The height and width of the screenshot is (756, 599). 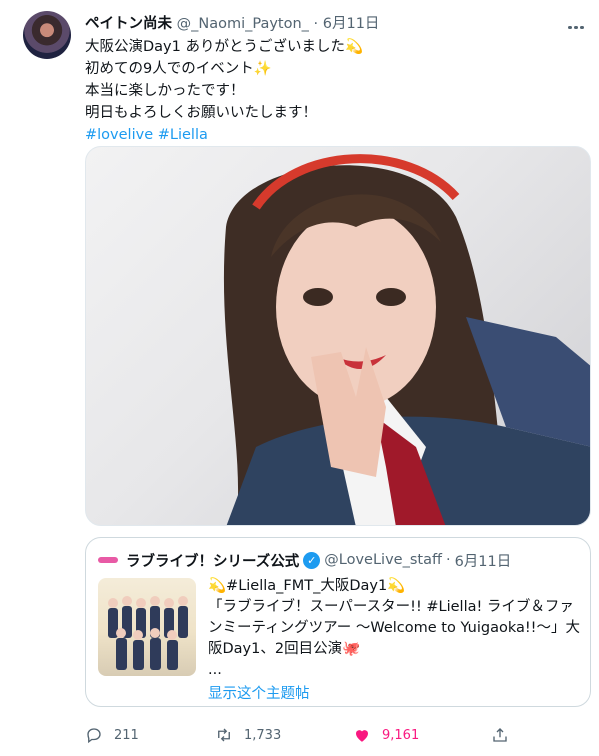 I want to click on tweet-date: 6月11日, so click(x=351, y=24).